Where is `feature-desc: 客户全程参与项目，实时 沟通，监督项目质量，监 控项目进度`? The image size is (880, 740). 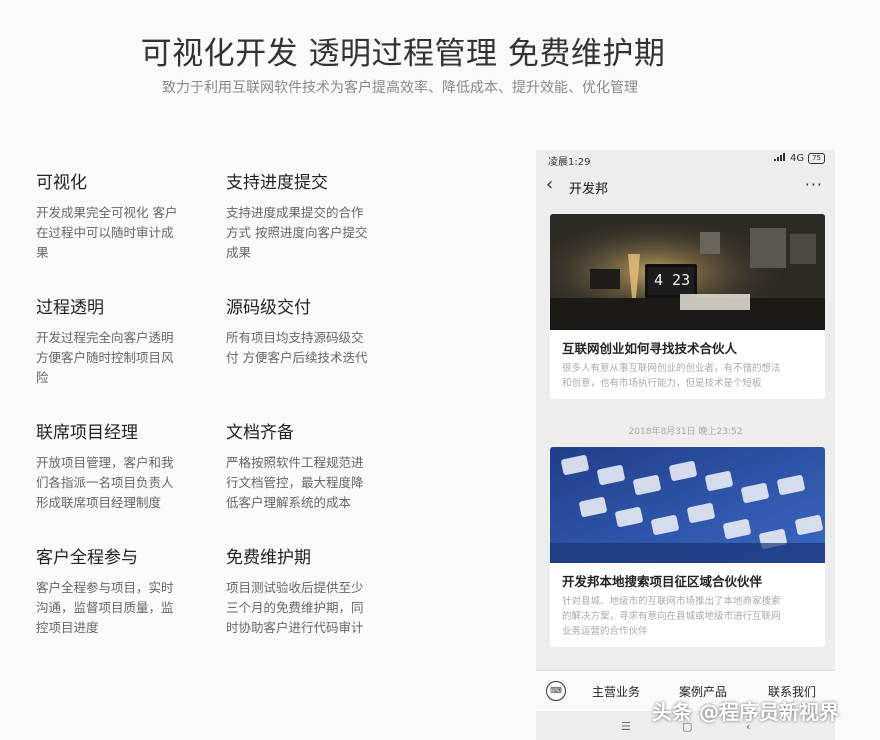 feature-desc: 客户全程参与项目，实时 沟通，监督项目质量，监 控项目进度 is located at coordinates (118, 608).